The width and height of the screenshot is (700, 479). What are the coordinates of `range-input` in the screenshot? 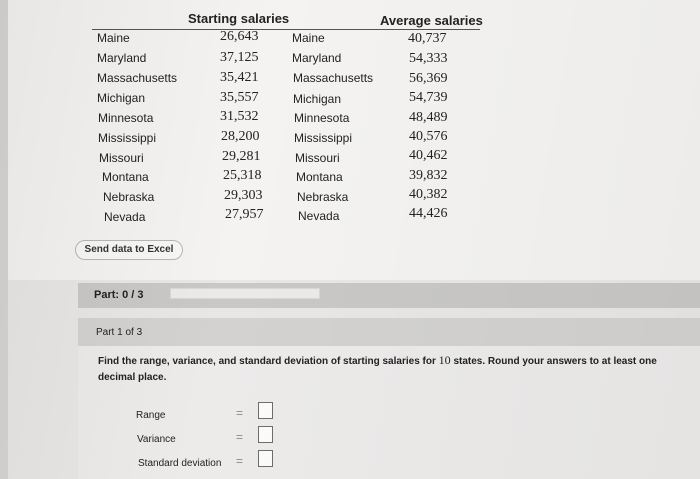 It's located at (265, 410).